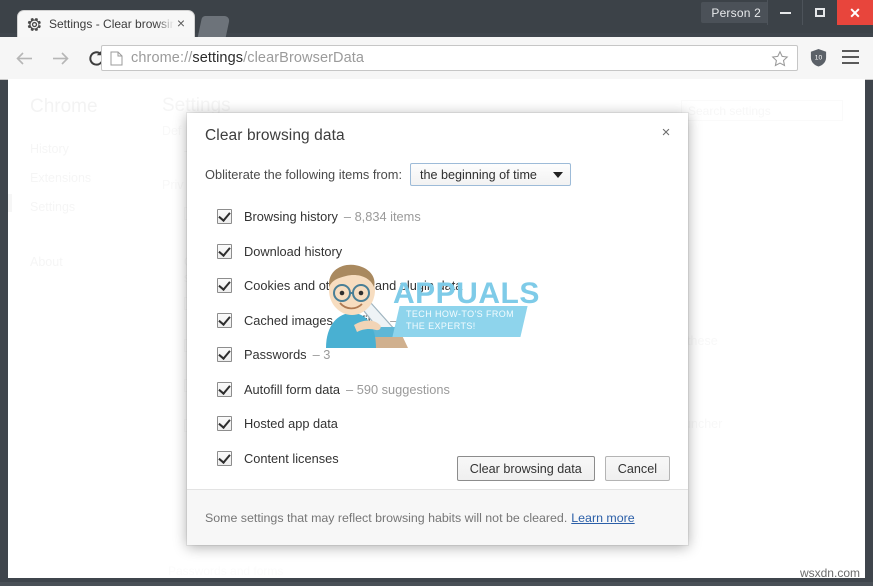  Describe the element at coordinates (666, 133) in the screenshot. I see `dialog-close-button: ×` at that location.